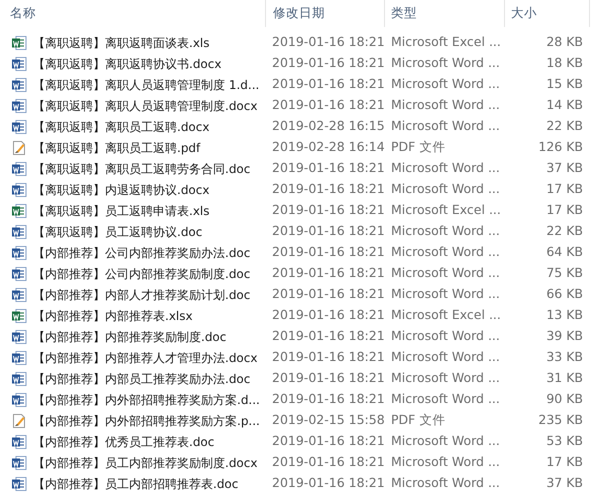 The width and height of the screenshot is (597, 503). Describe the element at coordinates (145, 463) in the screenshot. I see `file-name: 【内部推荐】员工内部推荐奖励制度.docx` at that location.